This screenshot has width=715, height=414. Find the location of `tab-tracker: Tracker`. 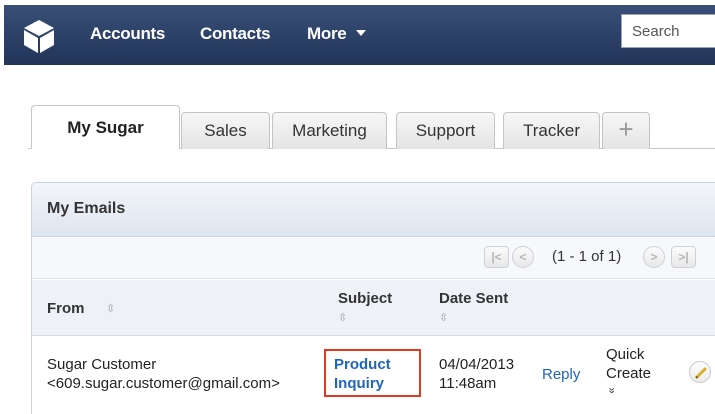

tab-tracker: Tracker is located at coordinates (551, 130).